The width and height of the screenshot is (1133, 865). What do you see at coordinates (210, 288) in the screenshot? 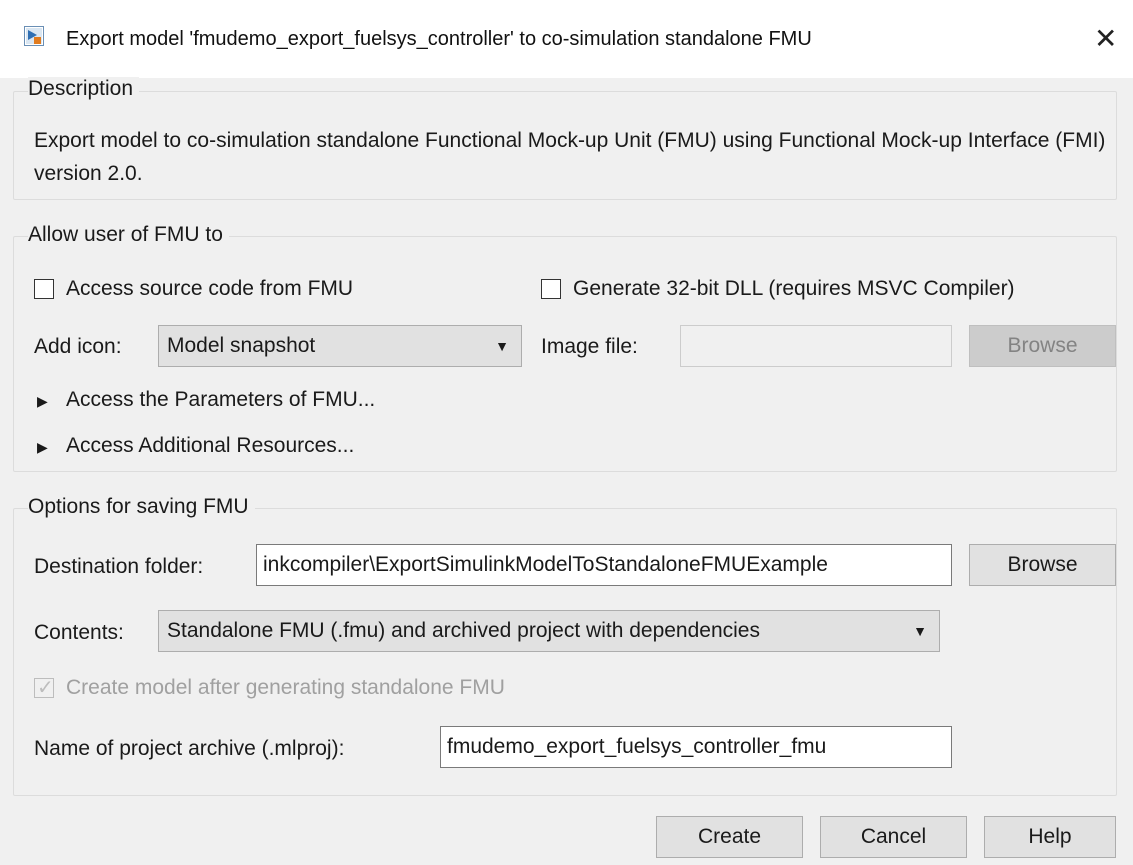
I see `access-source-label: Access source code from FMU` at bounding box center [210, 288].